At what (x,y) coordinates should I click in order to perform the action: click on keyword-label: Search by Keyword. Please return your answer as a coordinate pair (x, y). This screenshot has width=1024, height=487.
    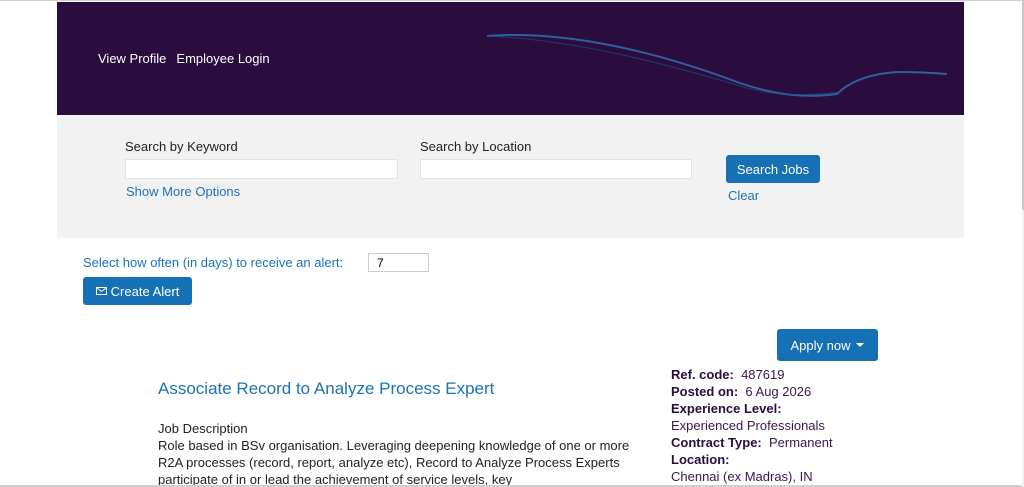
    Looking at the image, I should click on (181, 146).